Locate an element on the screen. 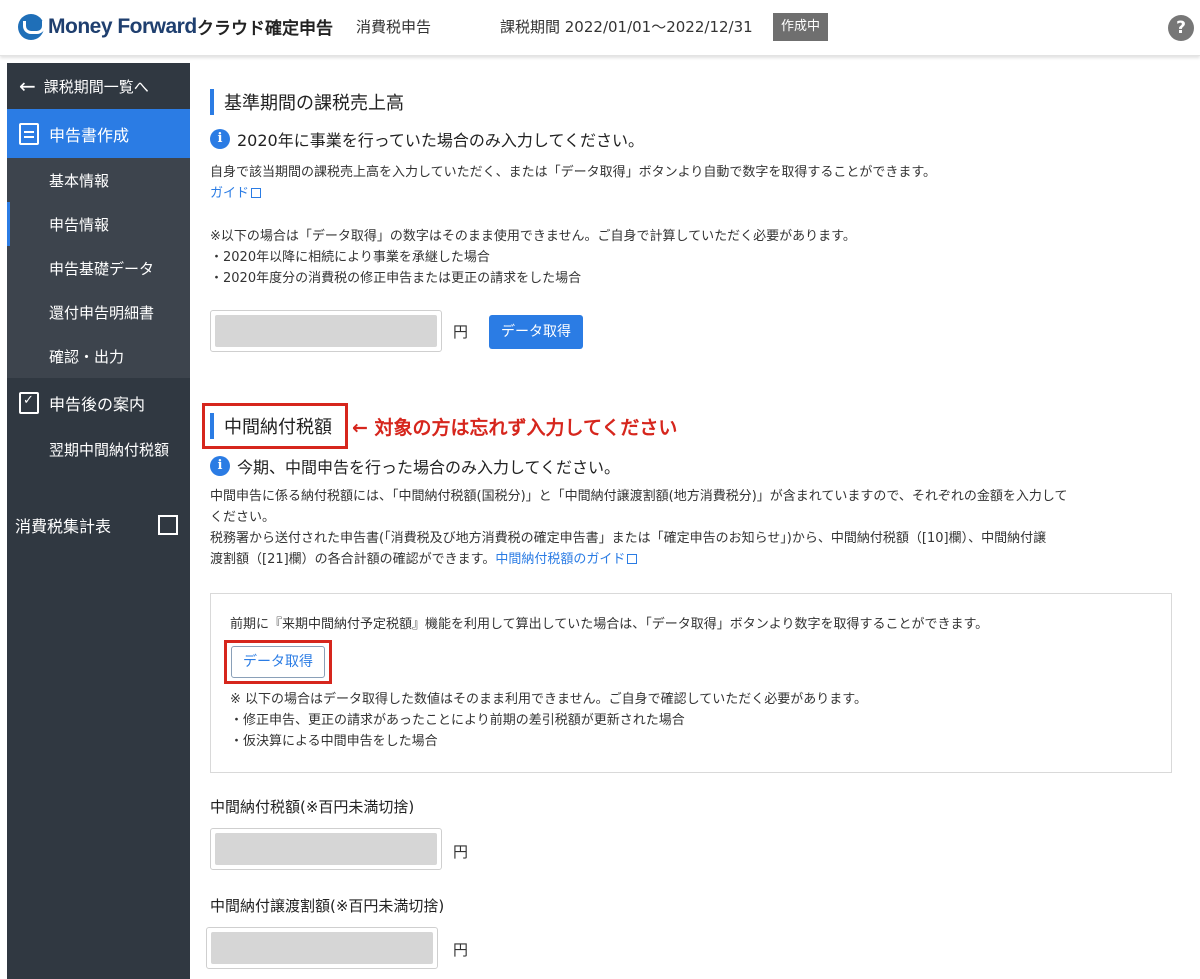  guide-link: ガイド is located at coordinates (236, 193).